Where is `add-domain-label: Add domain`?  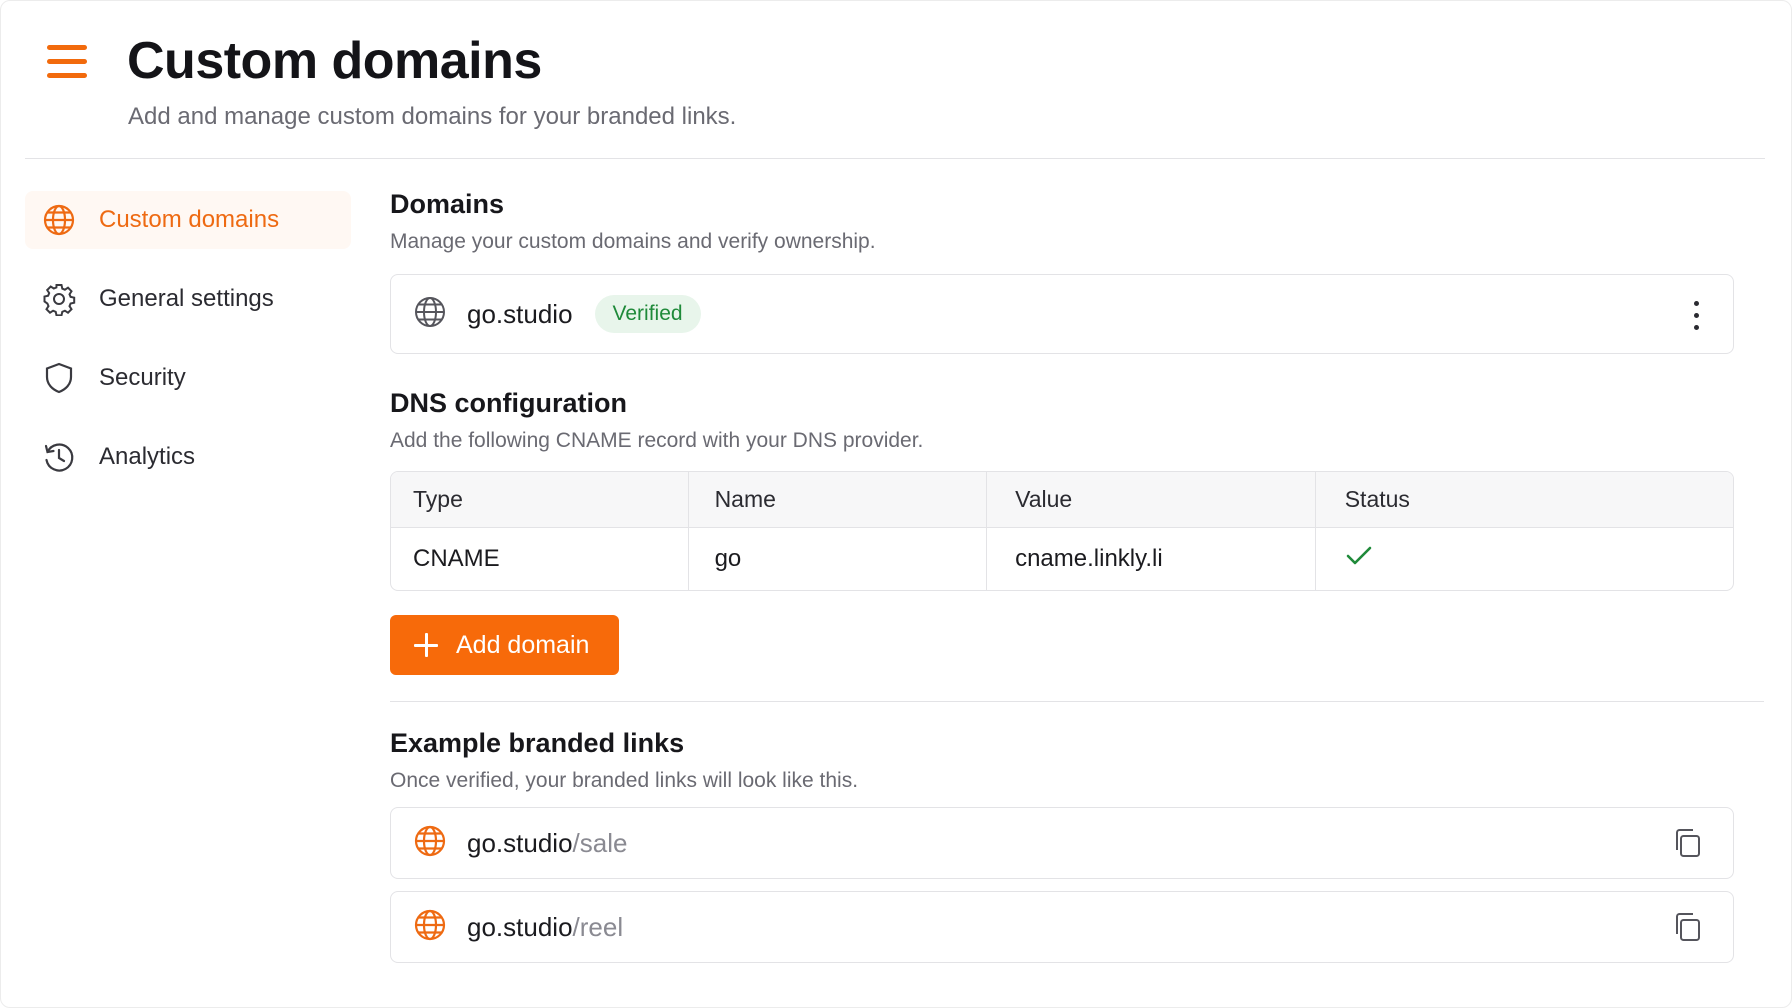
add-domain-label: Add domain is located at coordinates (523, 644).